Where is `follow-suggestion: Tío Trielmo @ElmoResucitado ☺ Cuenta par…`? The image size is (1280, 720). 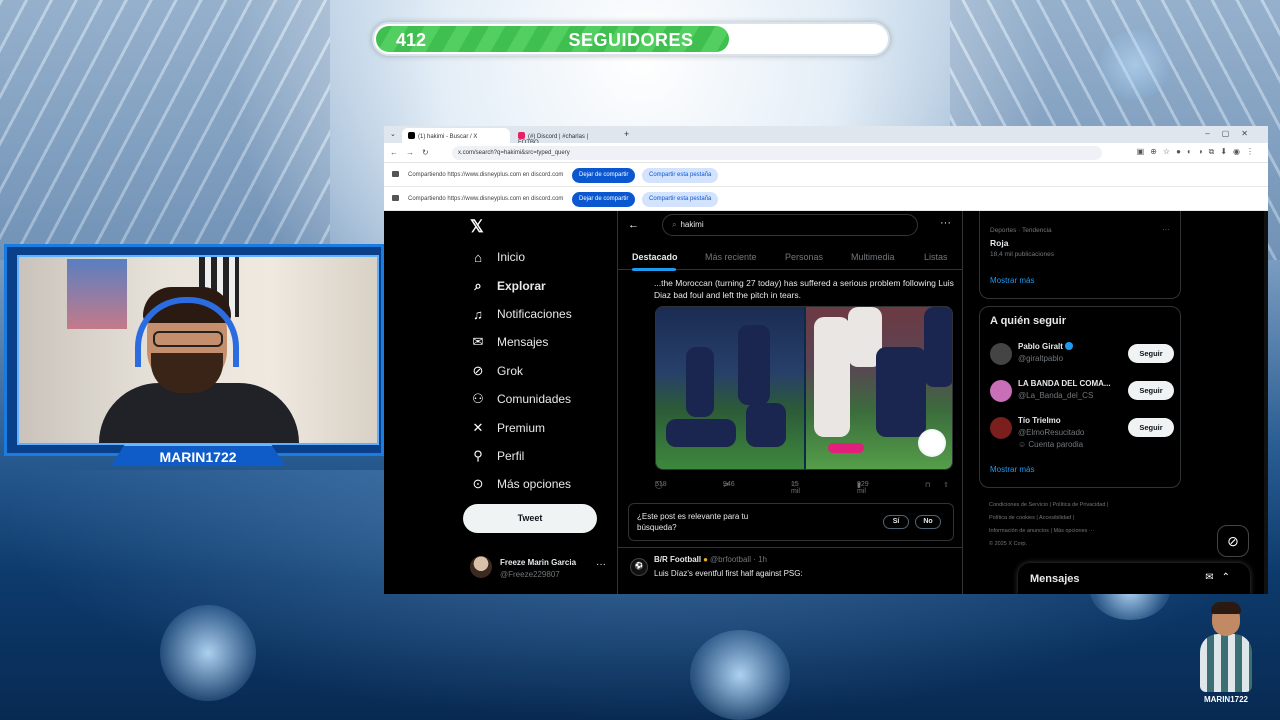 follow-suggestion: Tío Trielmo @ElmoResucitado ☺ Cuenta par… is located at coordinates (1082, 435).